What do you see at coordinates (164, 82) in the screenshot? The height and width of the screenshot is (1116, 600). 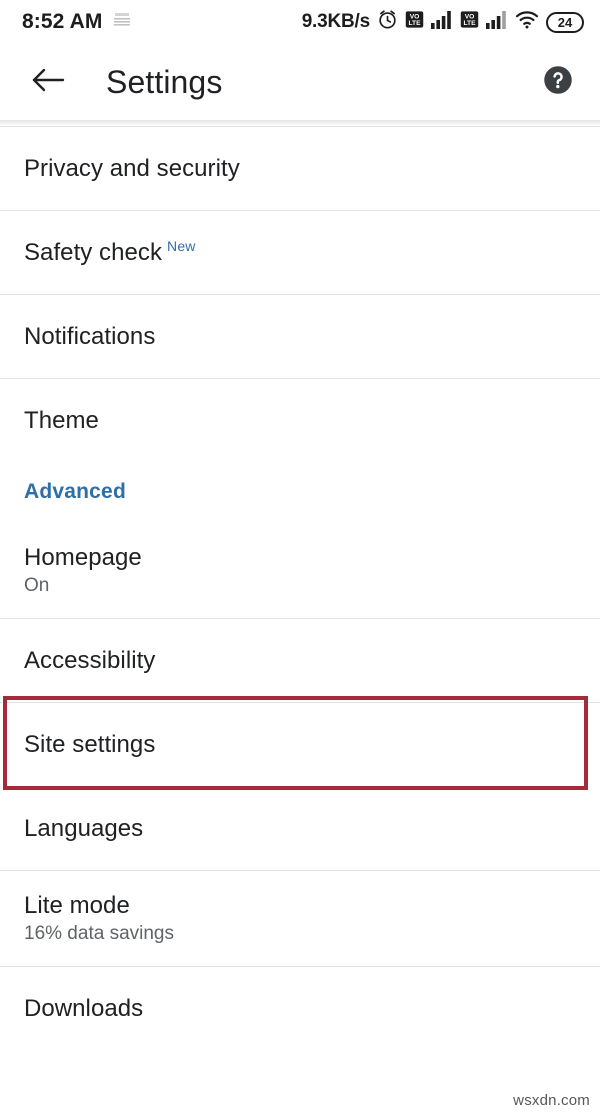 I see `page-title: Settings` at bounding box center [164, 82].